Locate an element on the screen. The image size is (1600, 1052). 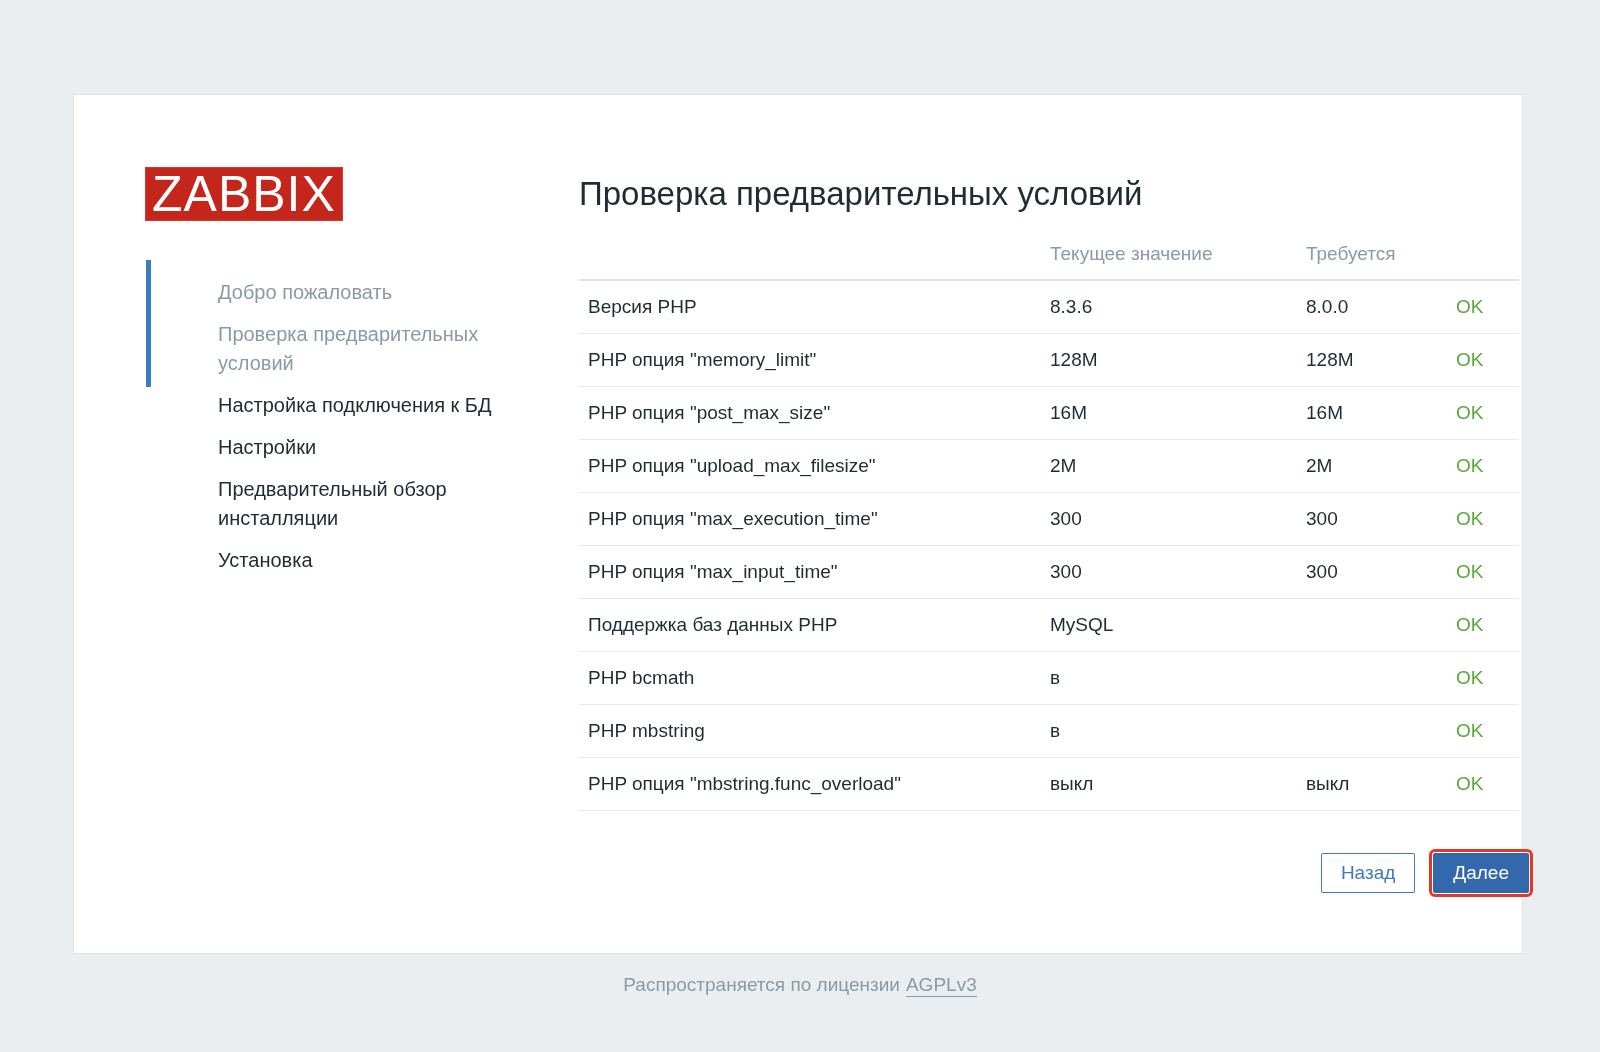
license-link: AGPLv3 is located at coordinates (941, 985).